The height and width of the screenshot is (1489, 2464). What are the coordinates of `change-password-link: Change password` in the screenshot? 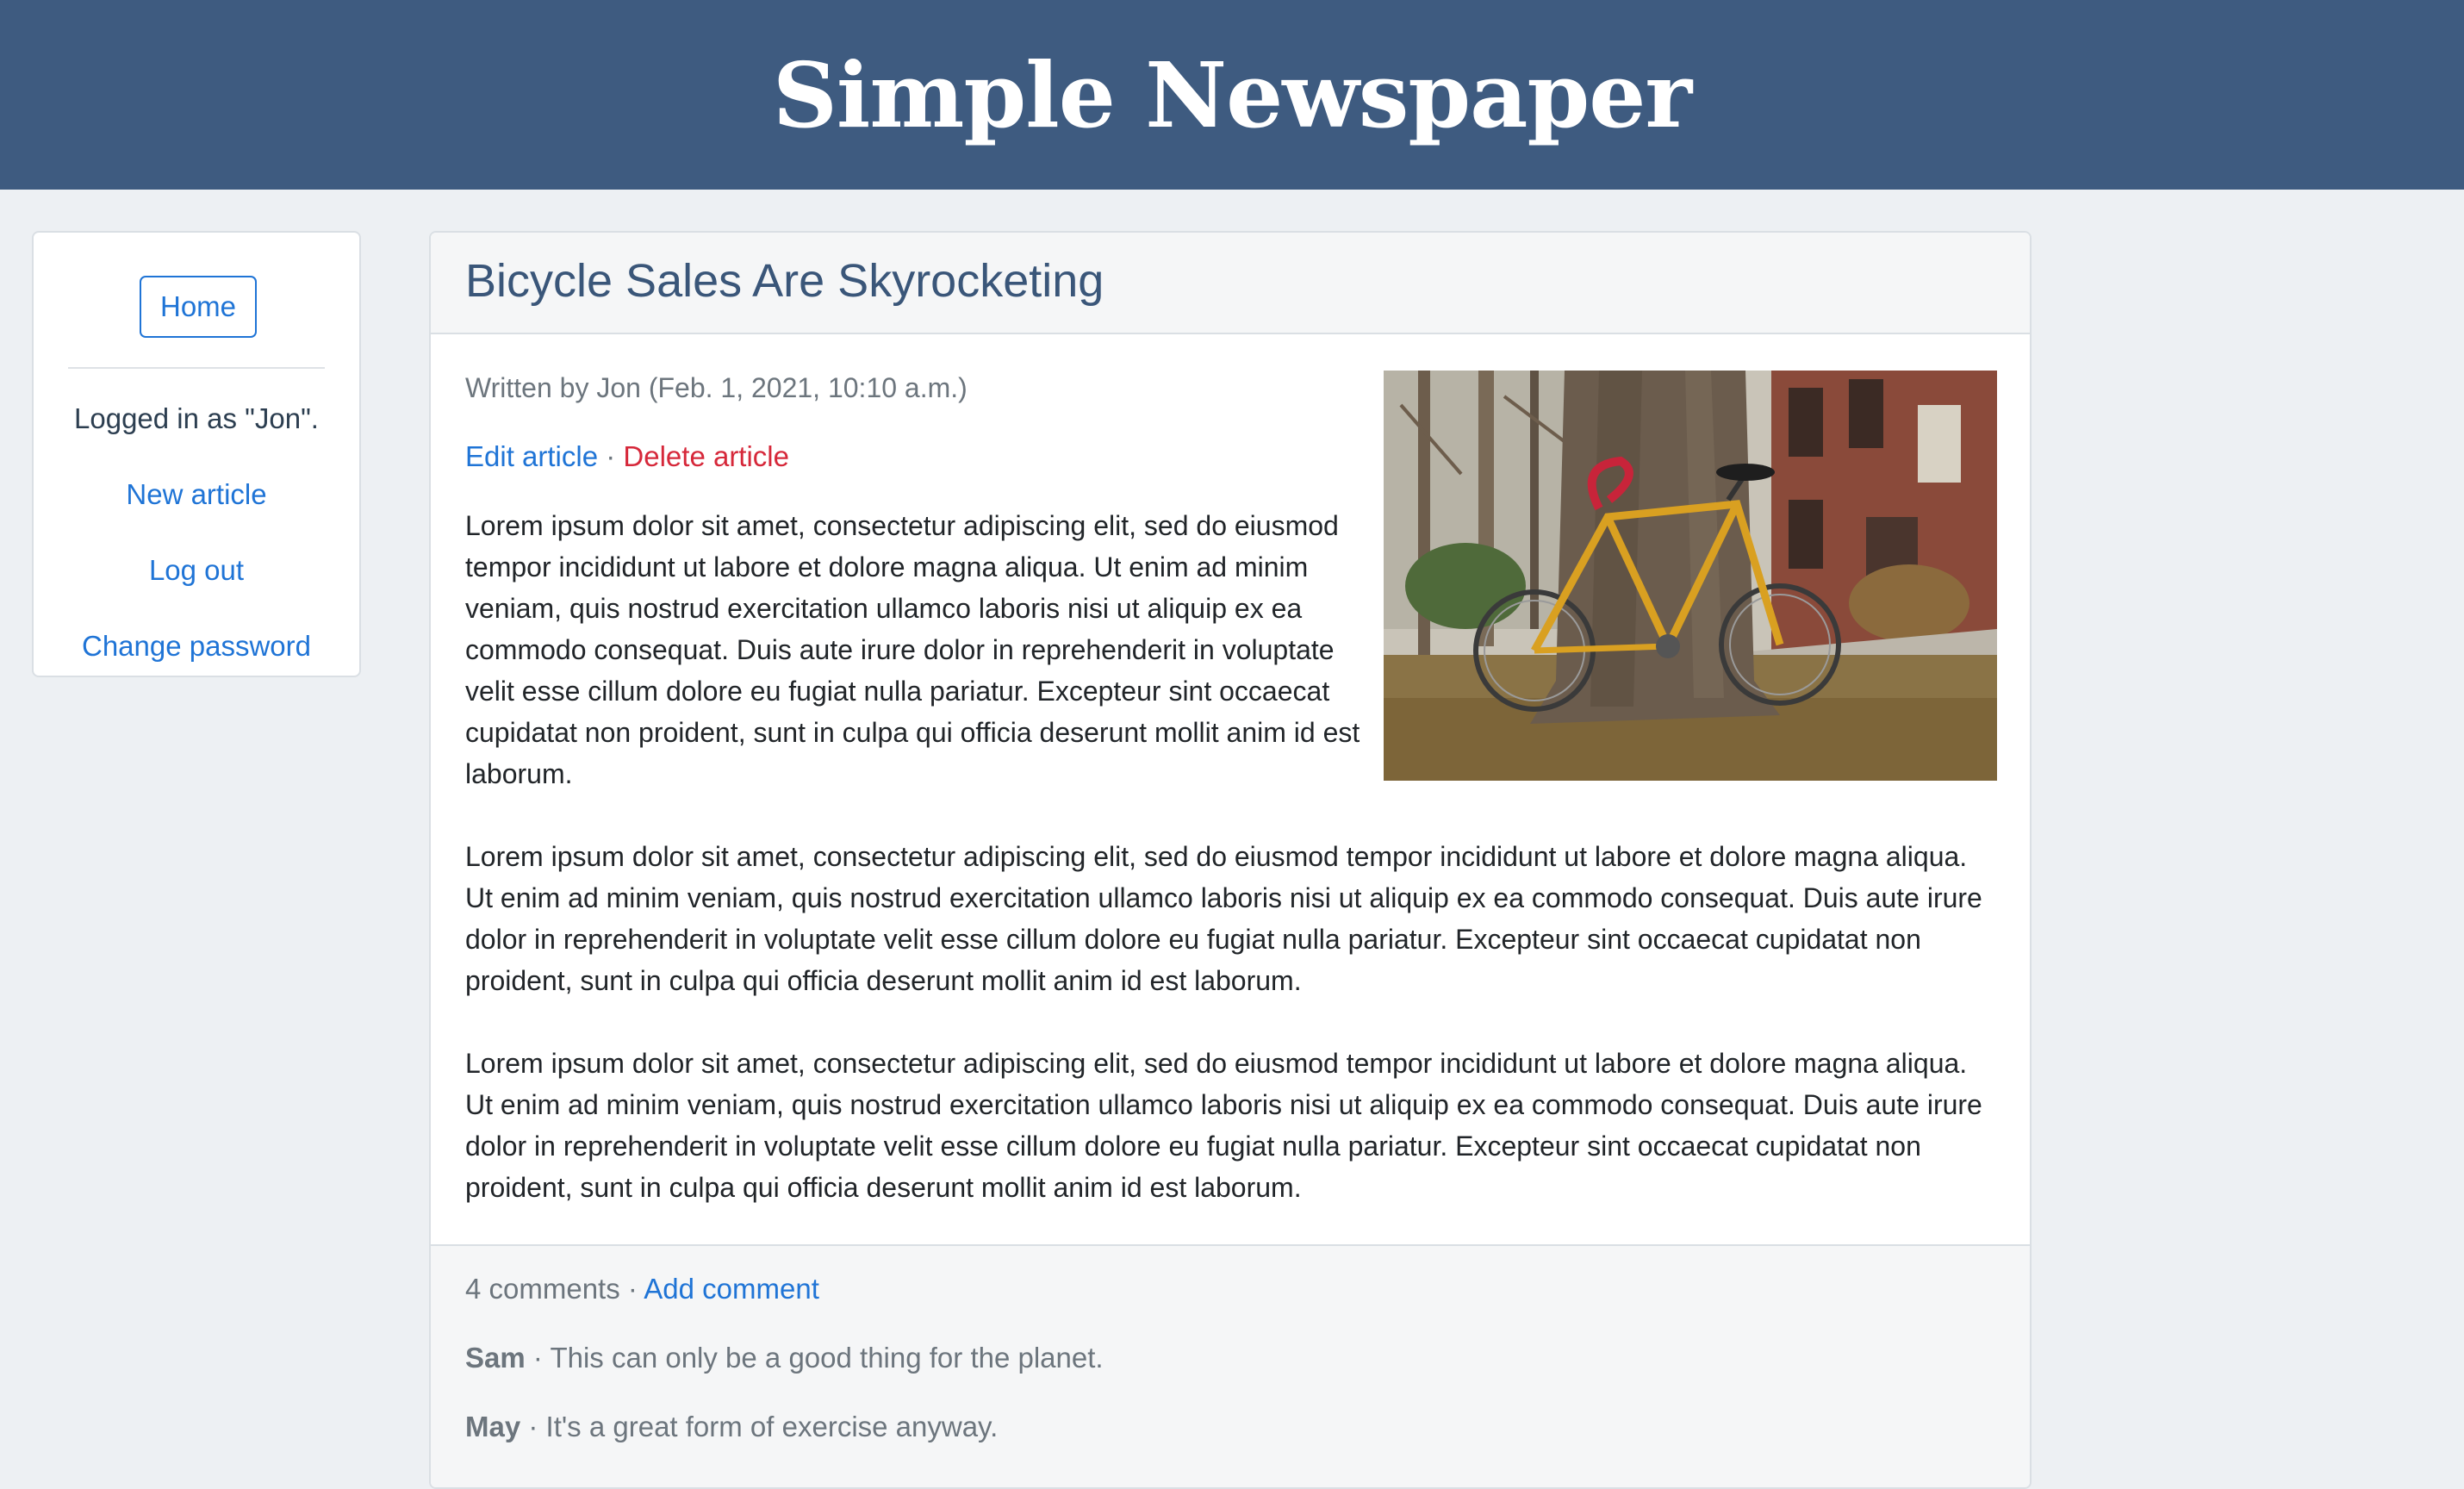 It's located at (197, 646).